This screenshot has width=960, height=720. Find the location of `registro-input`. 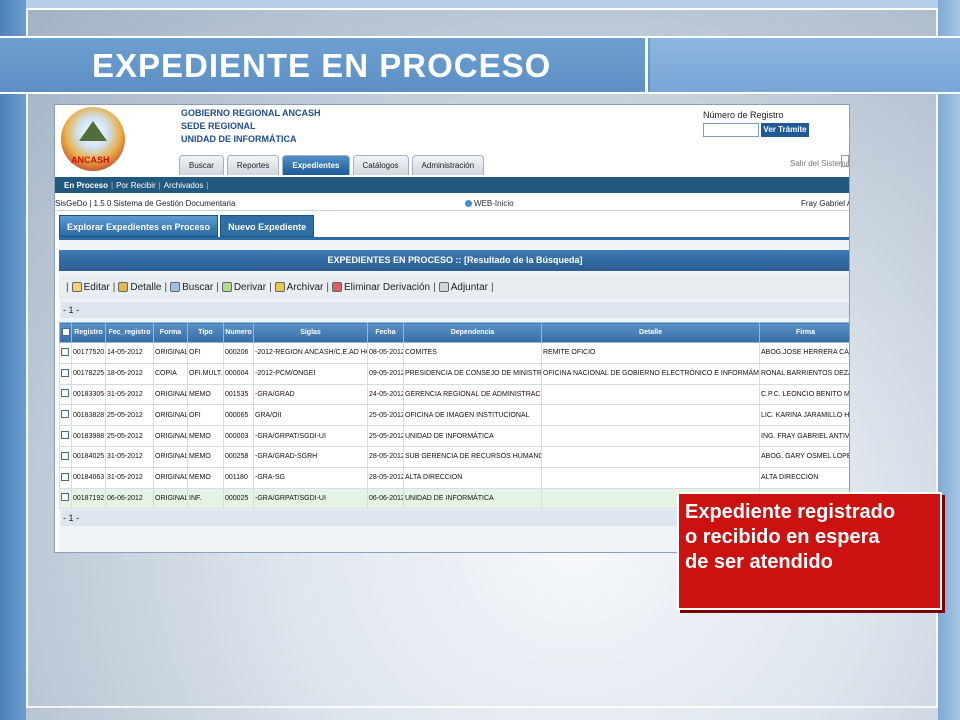

registro-input is located at coordinates (731, 130).